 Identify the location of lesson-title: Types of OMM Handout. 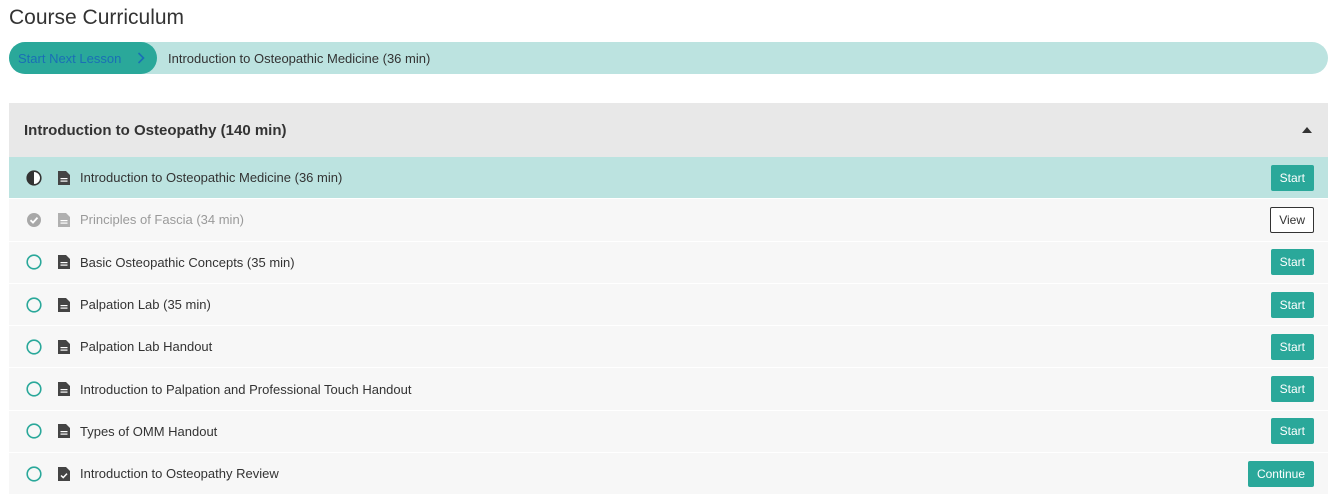
(148, 431).